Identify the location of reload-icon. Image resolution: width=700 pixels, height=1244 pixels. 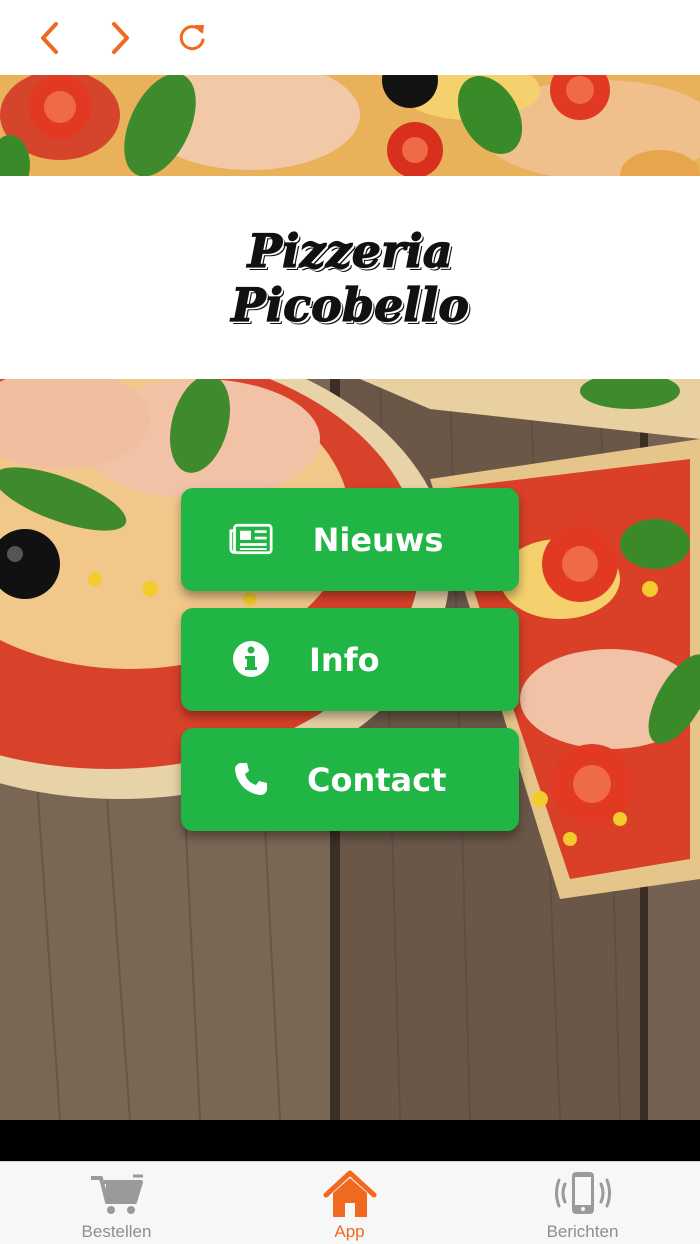
(192, 38).